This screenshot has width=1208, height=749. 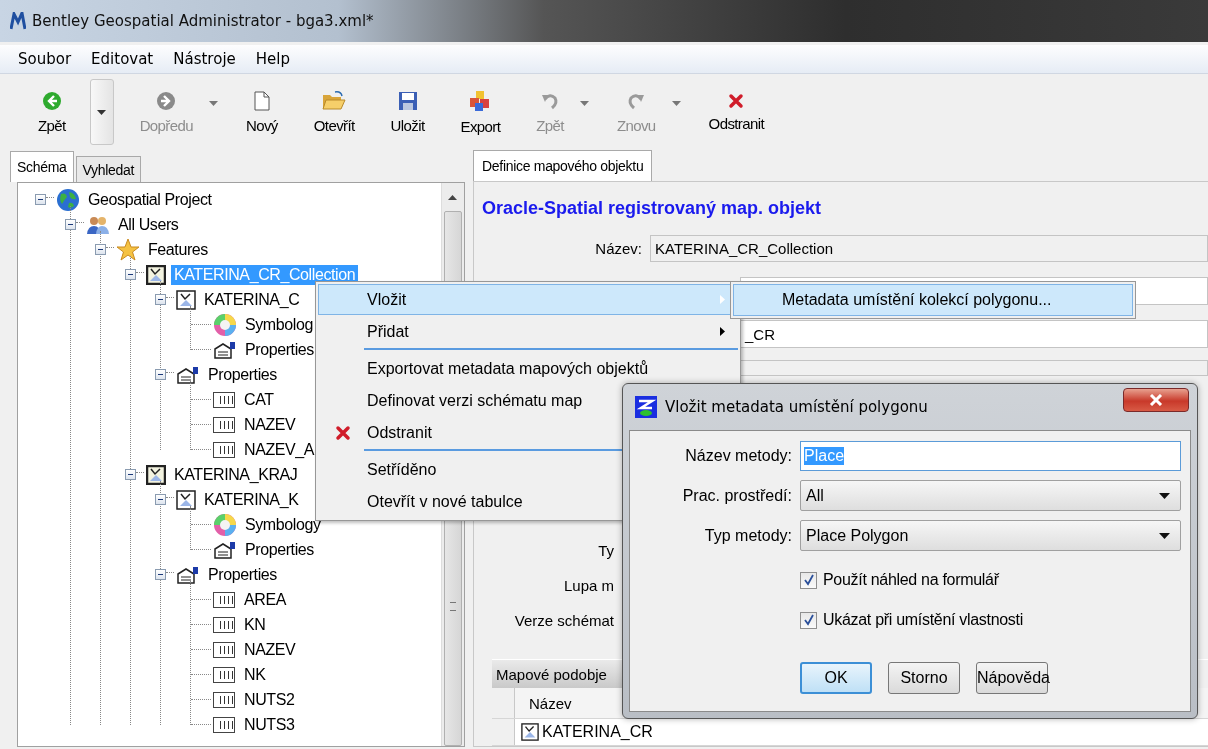 What do you see at coordinates (564, 620) in the screenshot?
I see `field-label: Verze schémat` at bounding box center [564, 620].